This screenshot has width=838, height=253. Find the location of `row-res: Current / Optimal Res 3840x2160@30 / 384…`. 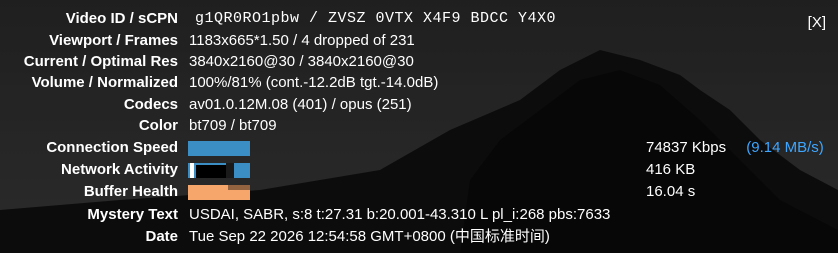

row-res: Current / Optimal Res 3840x2160@30 / 384… is located at coordinates (419, 62).